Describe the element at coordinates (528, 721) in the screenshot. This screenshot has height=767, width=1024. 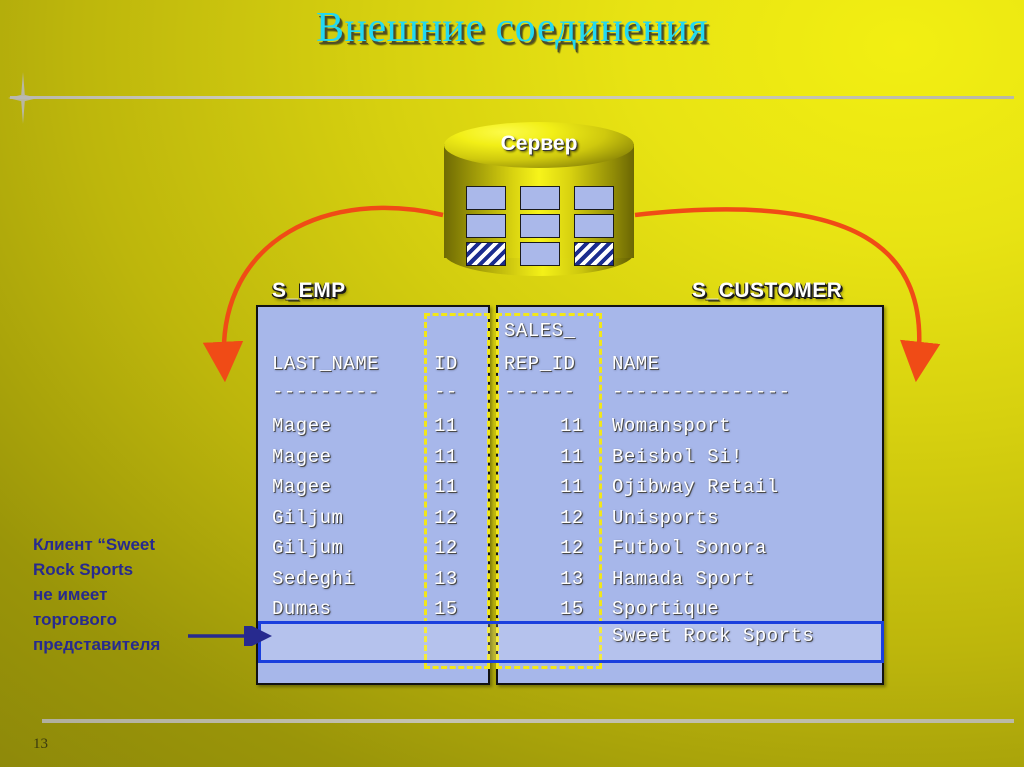
I see `footer-divider` at that location.